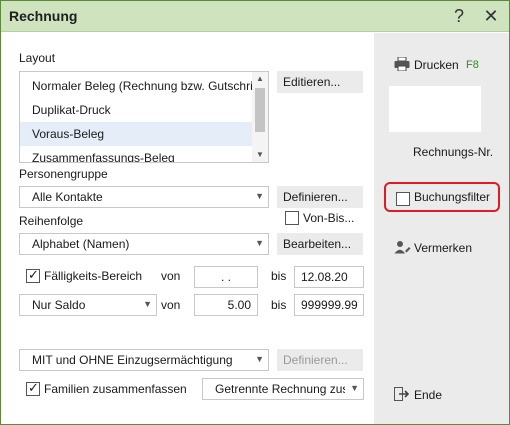 The width and height of the screenshot is (510, 425). I want to click on exit-icon, so click(402, 394).